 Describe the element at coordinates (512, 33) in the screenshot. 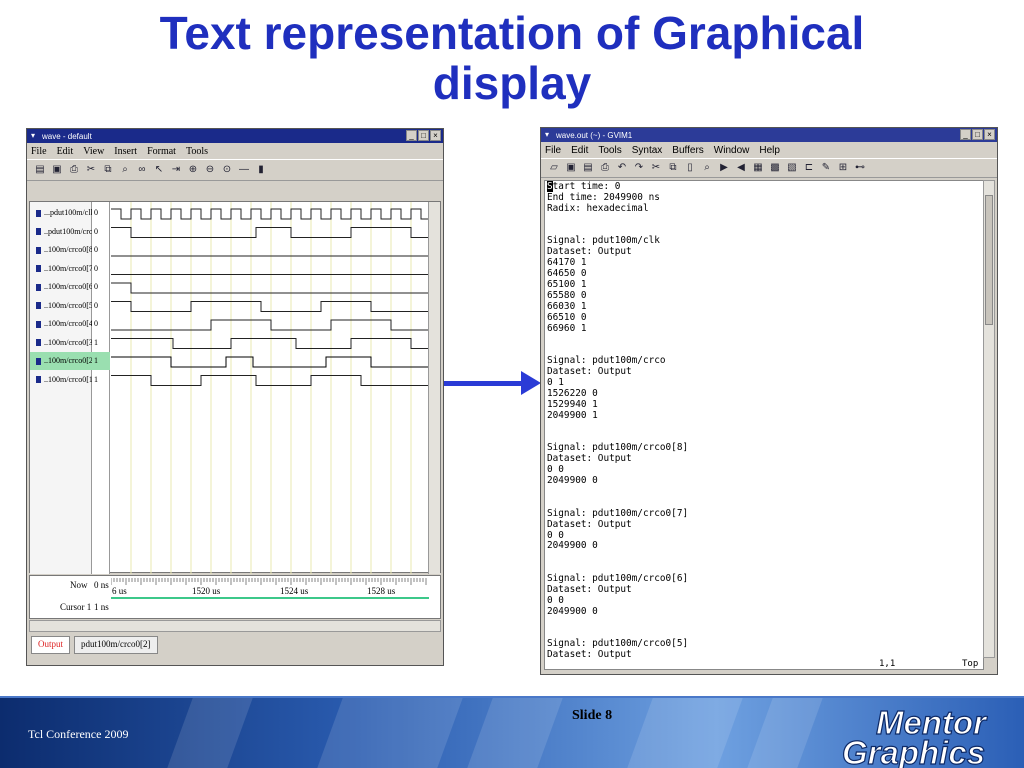

I see `slide-title-line1: Text representation of Graphical` at that location.